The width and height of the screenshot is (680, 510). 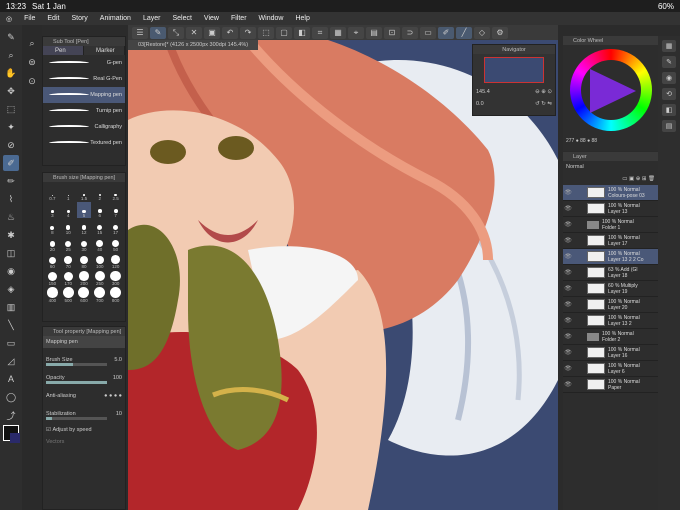 What do you see at coordinates (104, 50) in the screenshot?
I see `tab-marker: Marker` at bounding box center [104, 50].